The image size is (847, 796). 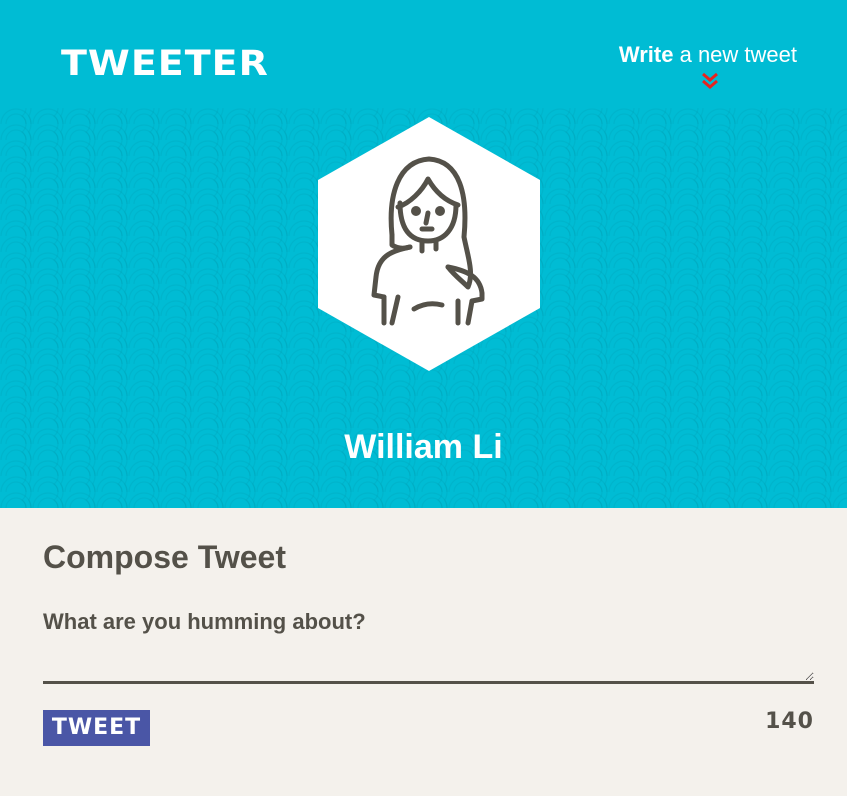 What do you see at coordinates (423, 54) in the screenshot?
I see `top-nav: TWEETER Write a new tweet` at bounding box center [423, 54].